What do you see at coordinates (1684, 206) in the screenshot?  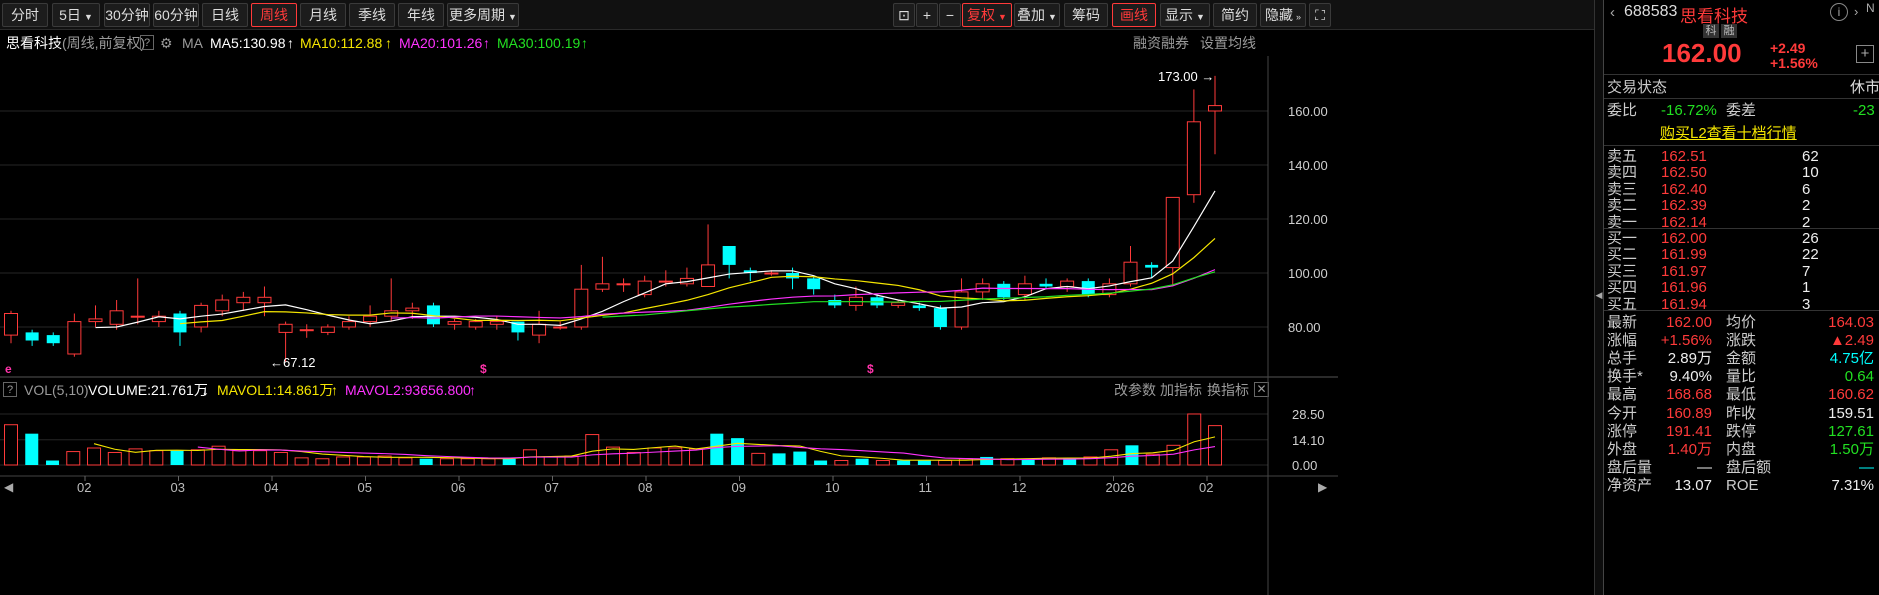 I see `level-price: 162.39` at bounding box center [1684, 206].